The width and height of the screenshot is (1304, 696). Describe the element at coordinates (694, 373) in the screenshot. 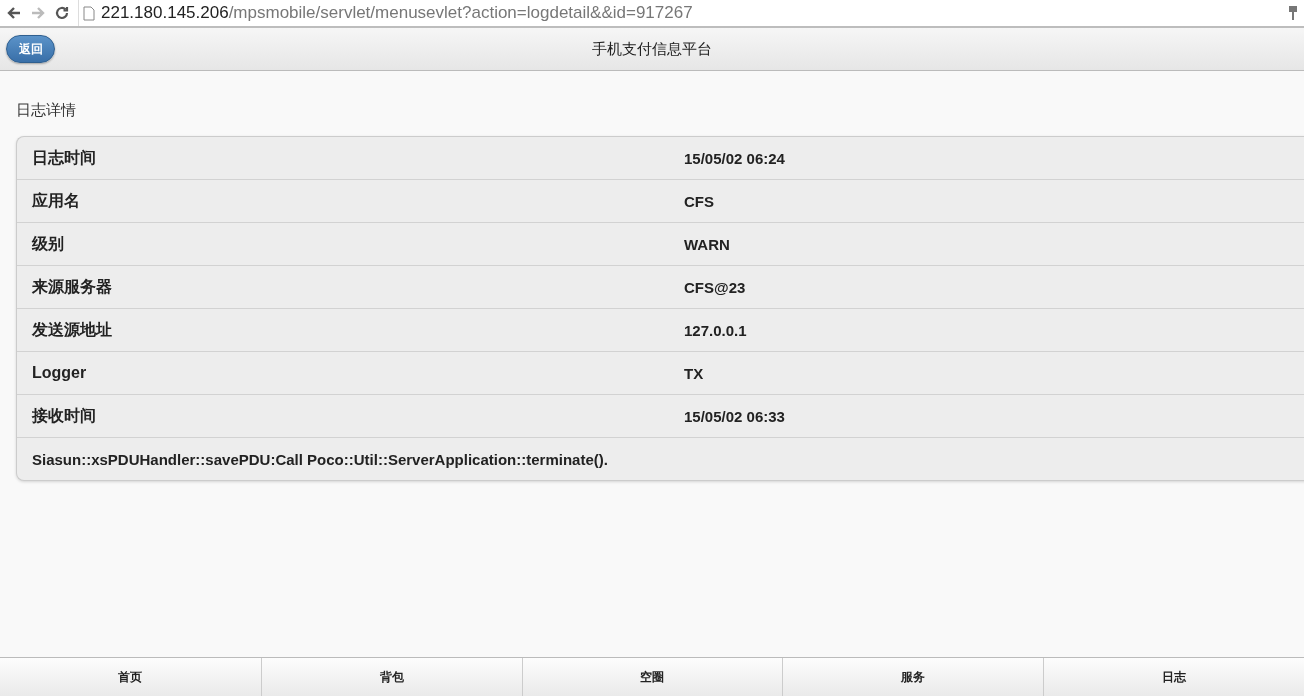

I see `field-value: TX` at that location.